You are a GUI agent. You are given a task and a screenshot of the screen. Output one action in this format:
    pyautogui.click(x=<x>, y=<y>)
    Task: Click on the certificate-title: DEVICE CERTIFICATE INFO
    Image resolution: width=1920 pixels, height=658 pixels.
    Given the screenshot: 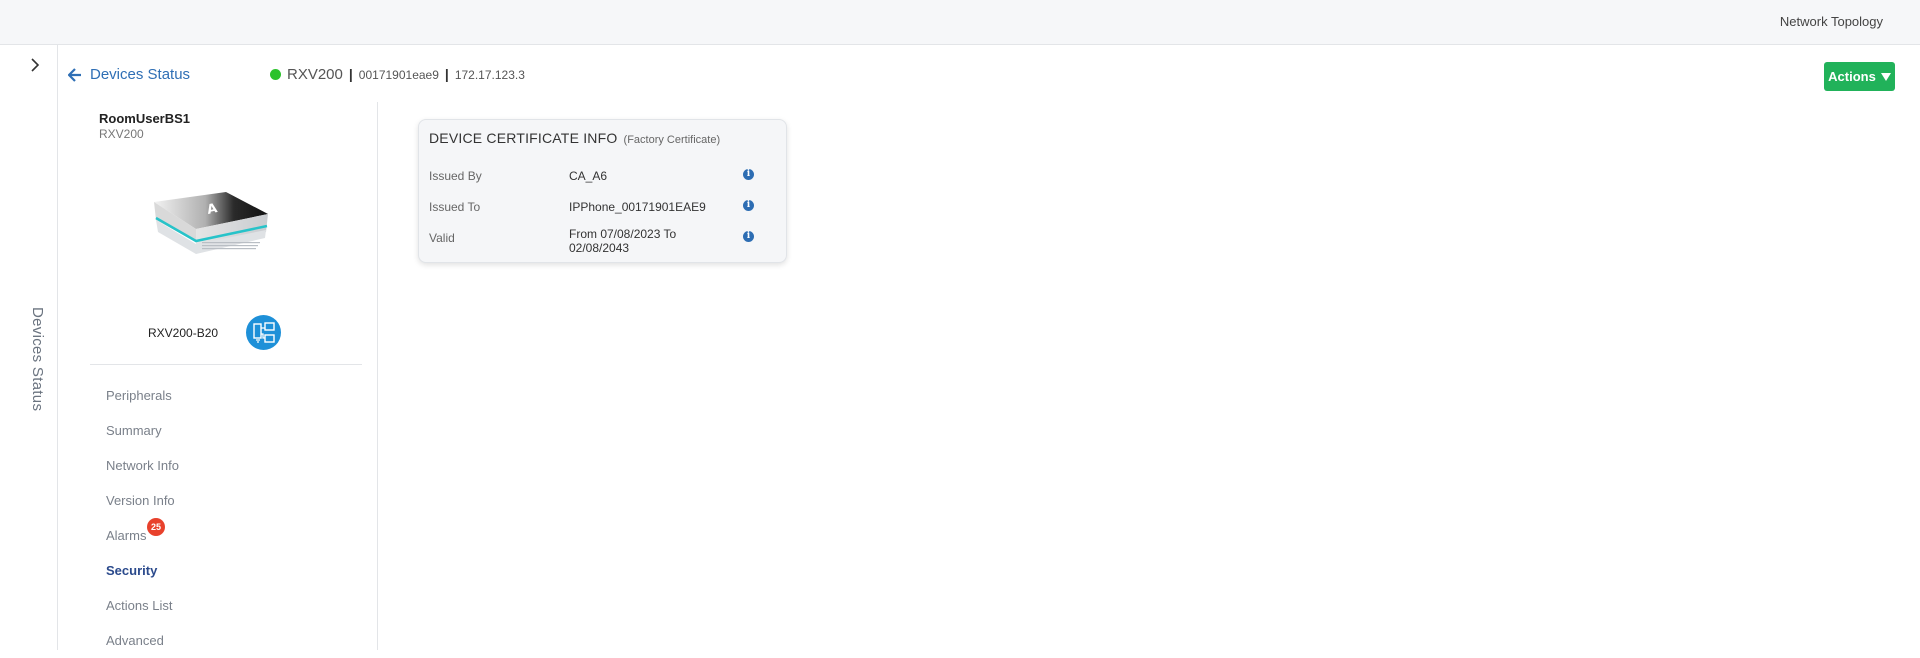 What is the action you would take?
    pyautogui.click(x=523, y=138)
    